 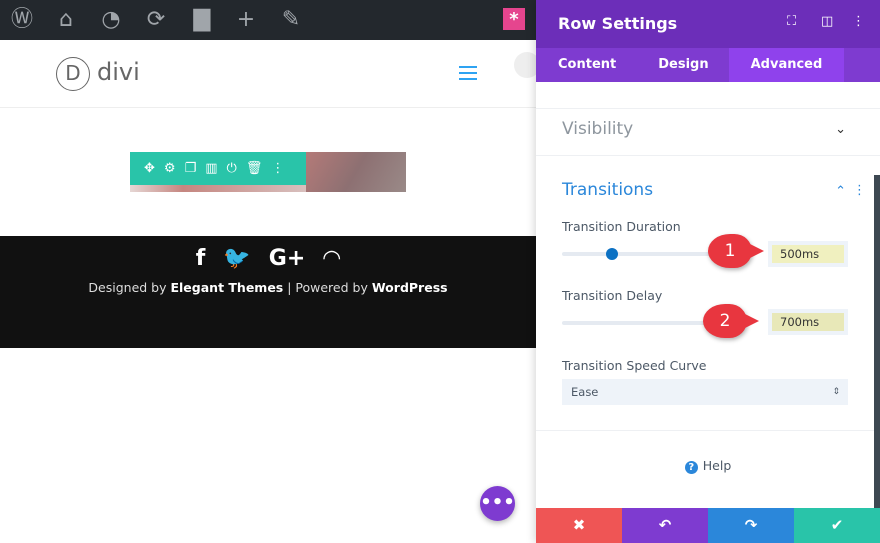 I want to click on split-view-icon: ◫, so click(x=827, y=21).